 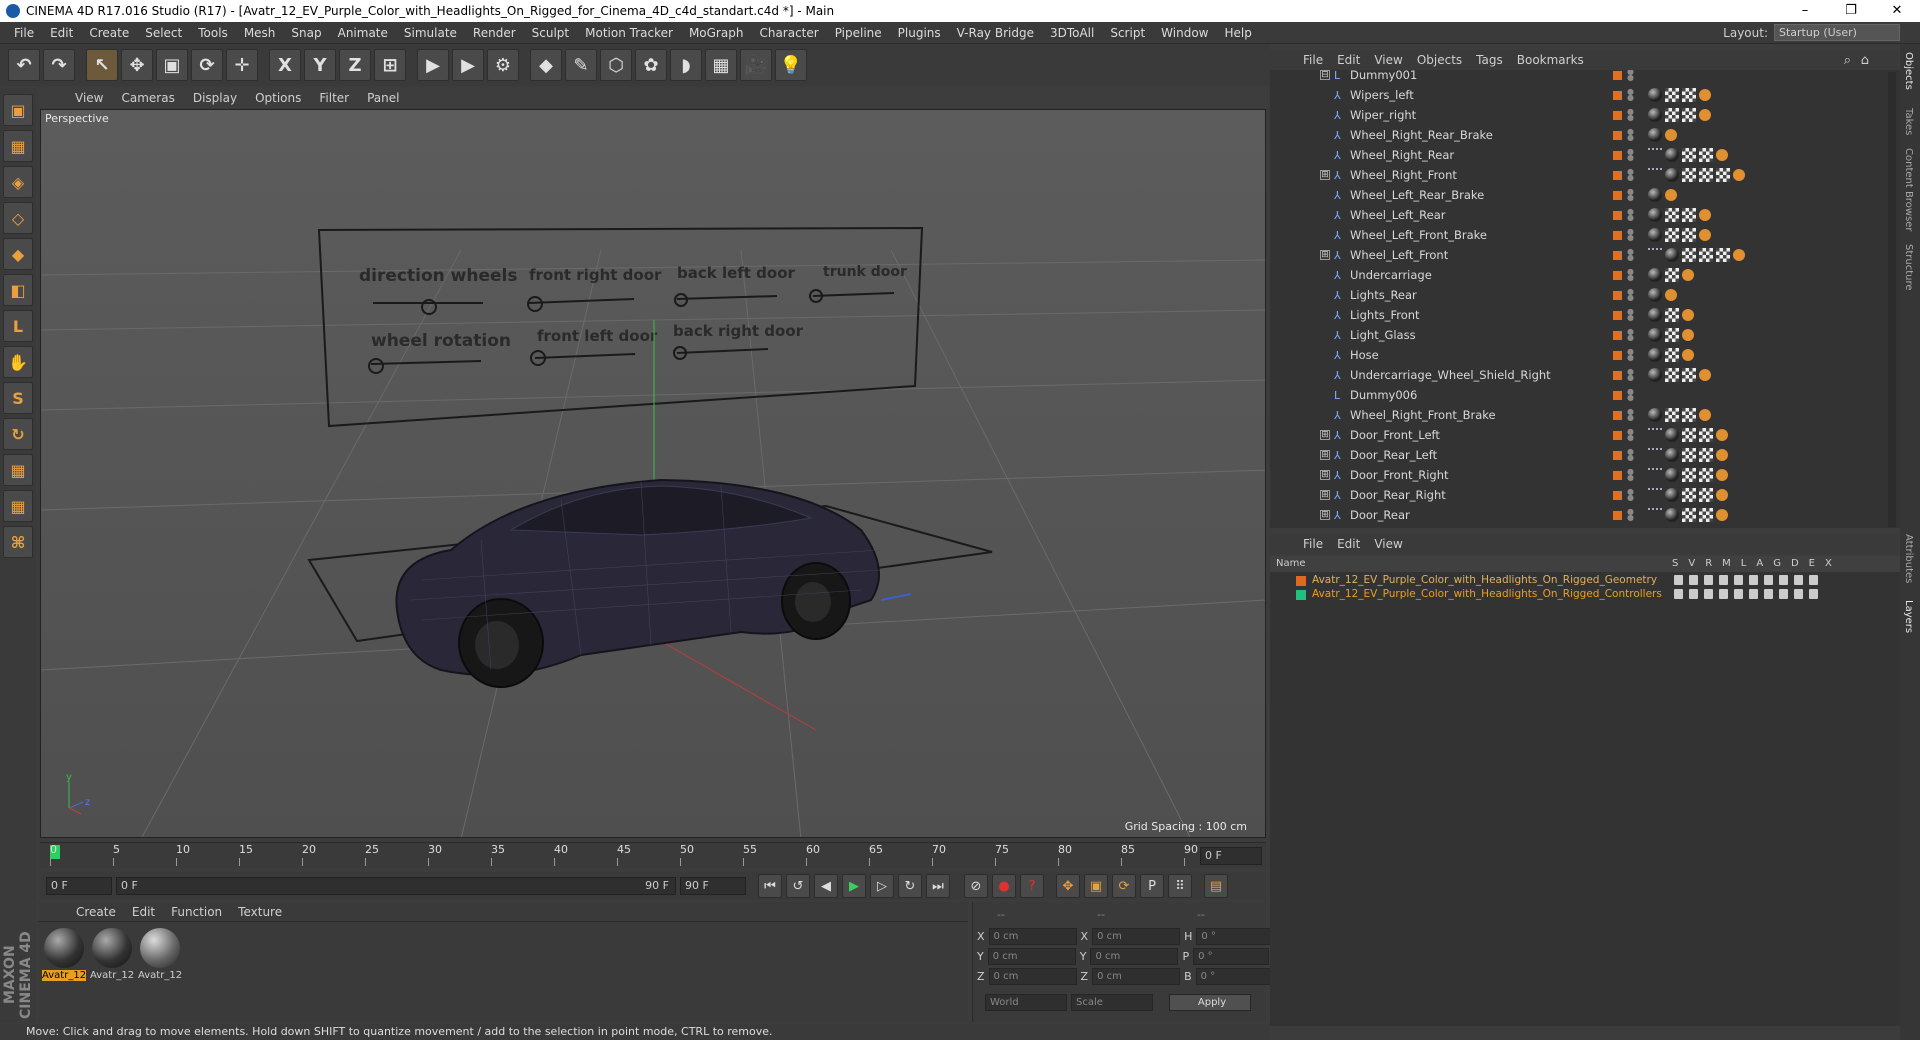 I want to click on z-axis-button: Z, so click(x=355, y=65).